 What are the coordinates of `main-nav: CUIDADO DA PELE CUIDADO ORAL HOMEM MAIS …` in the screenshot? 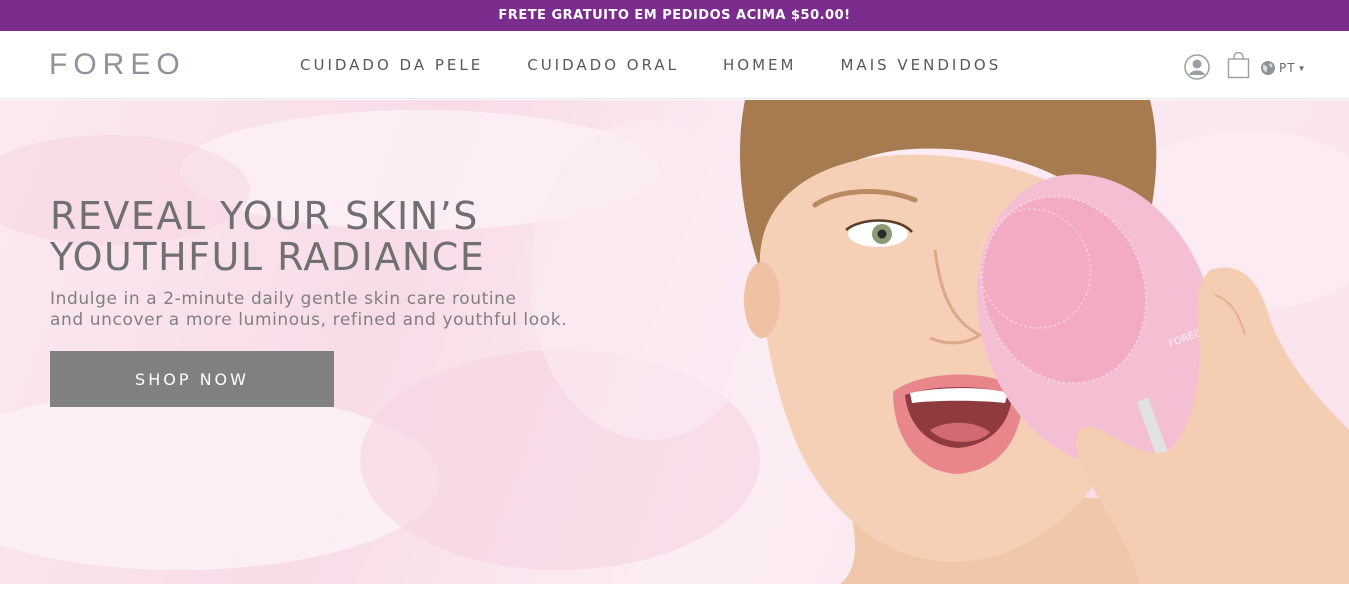 It's located at (672, 65).